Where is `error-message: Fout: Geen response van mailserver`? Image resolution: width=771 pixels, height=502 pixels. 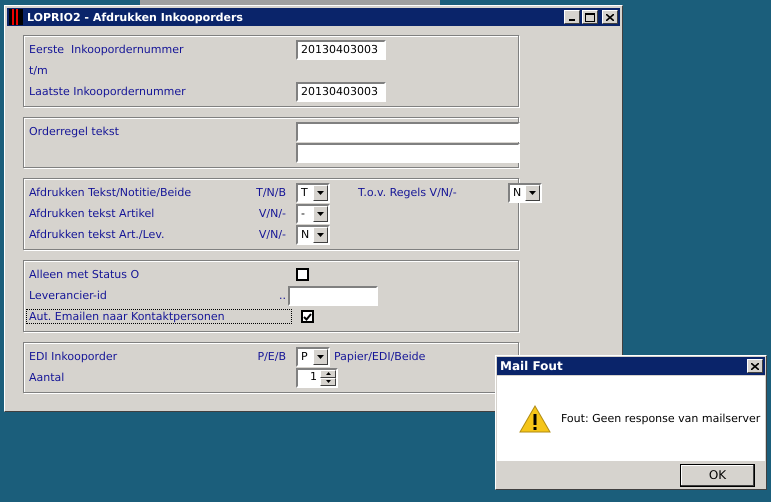 error-message: Fout: Geen response van mailserver is located at coordinates (660, 418).